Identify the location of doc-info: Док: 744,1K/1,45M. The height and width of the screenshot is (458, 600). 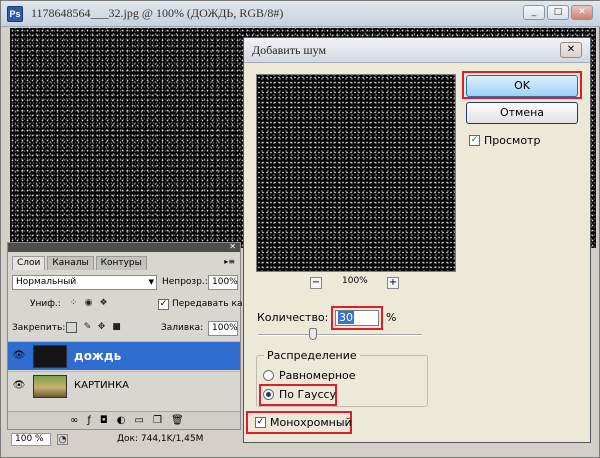
(160, 439).